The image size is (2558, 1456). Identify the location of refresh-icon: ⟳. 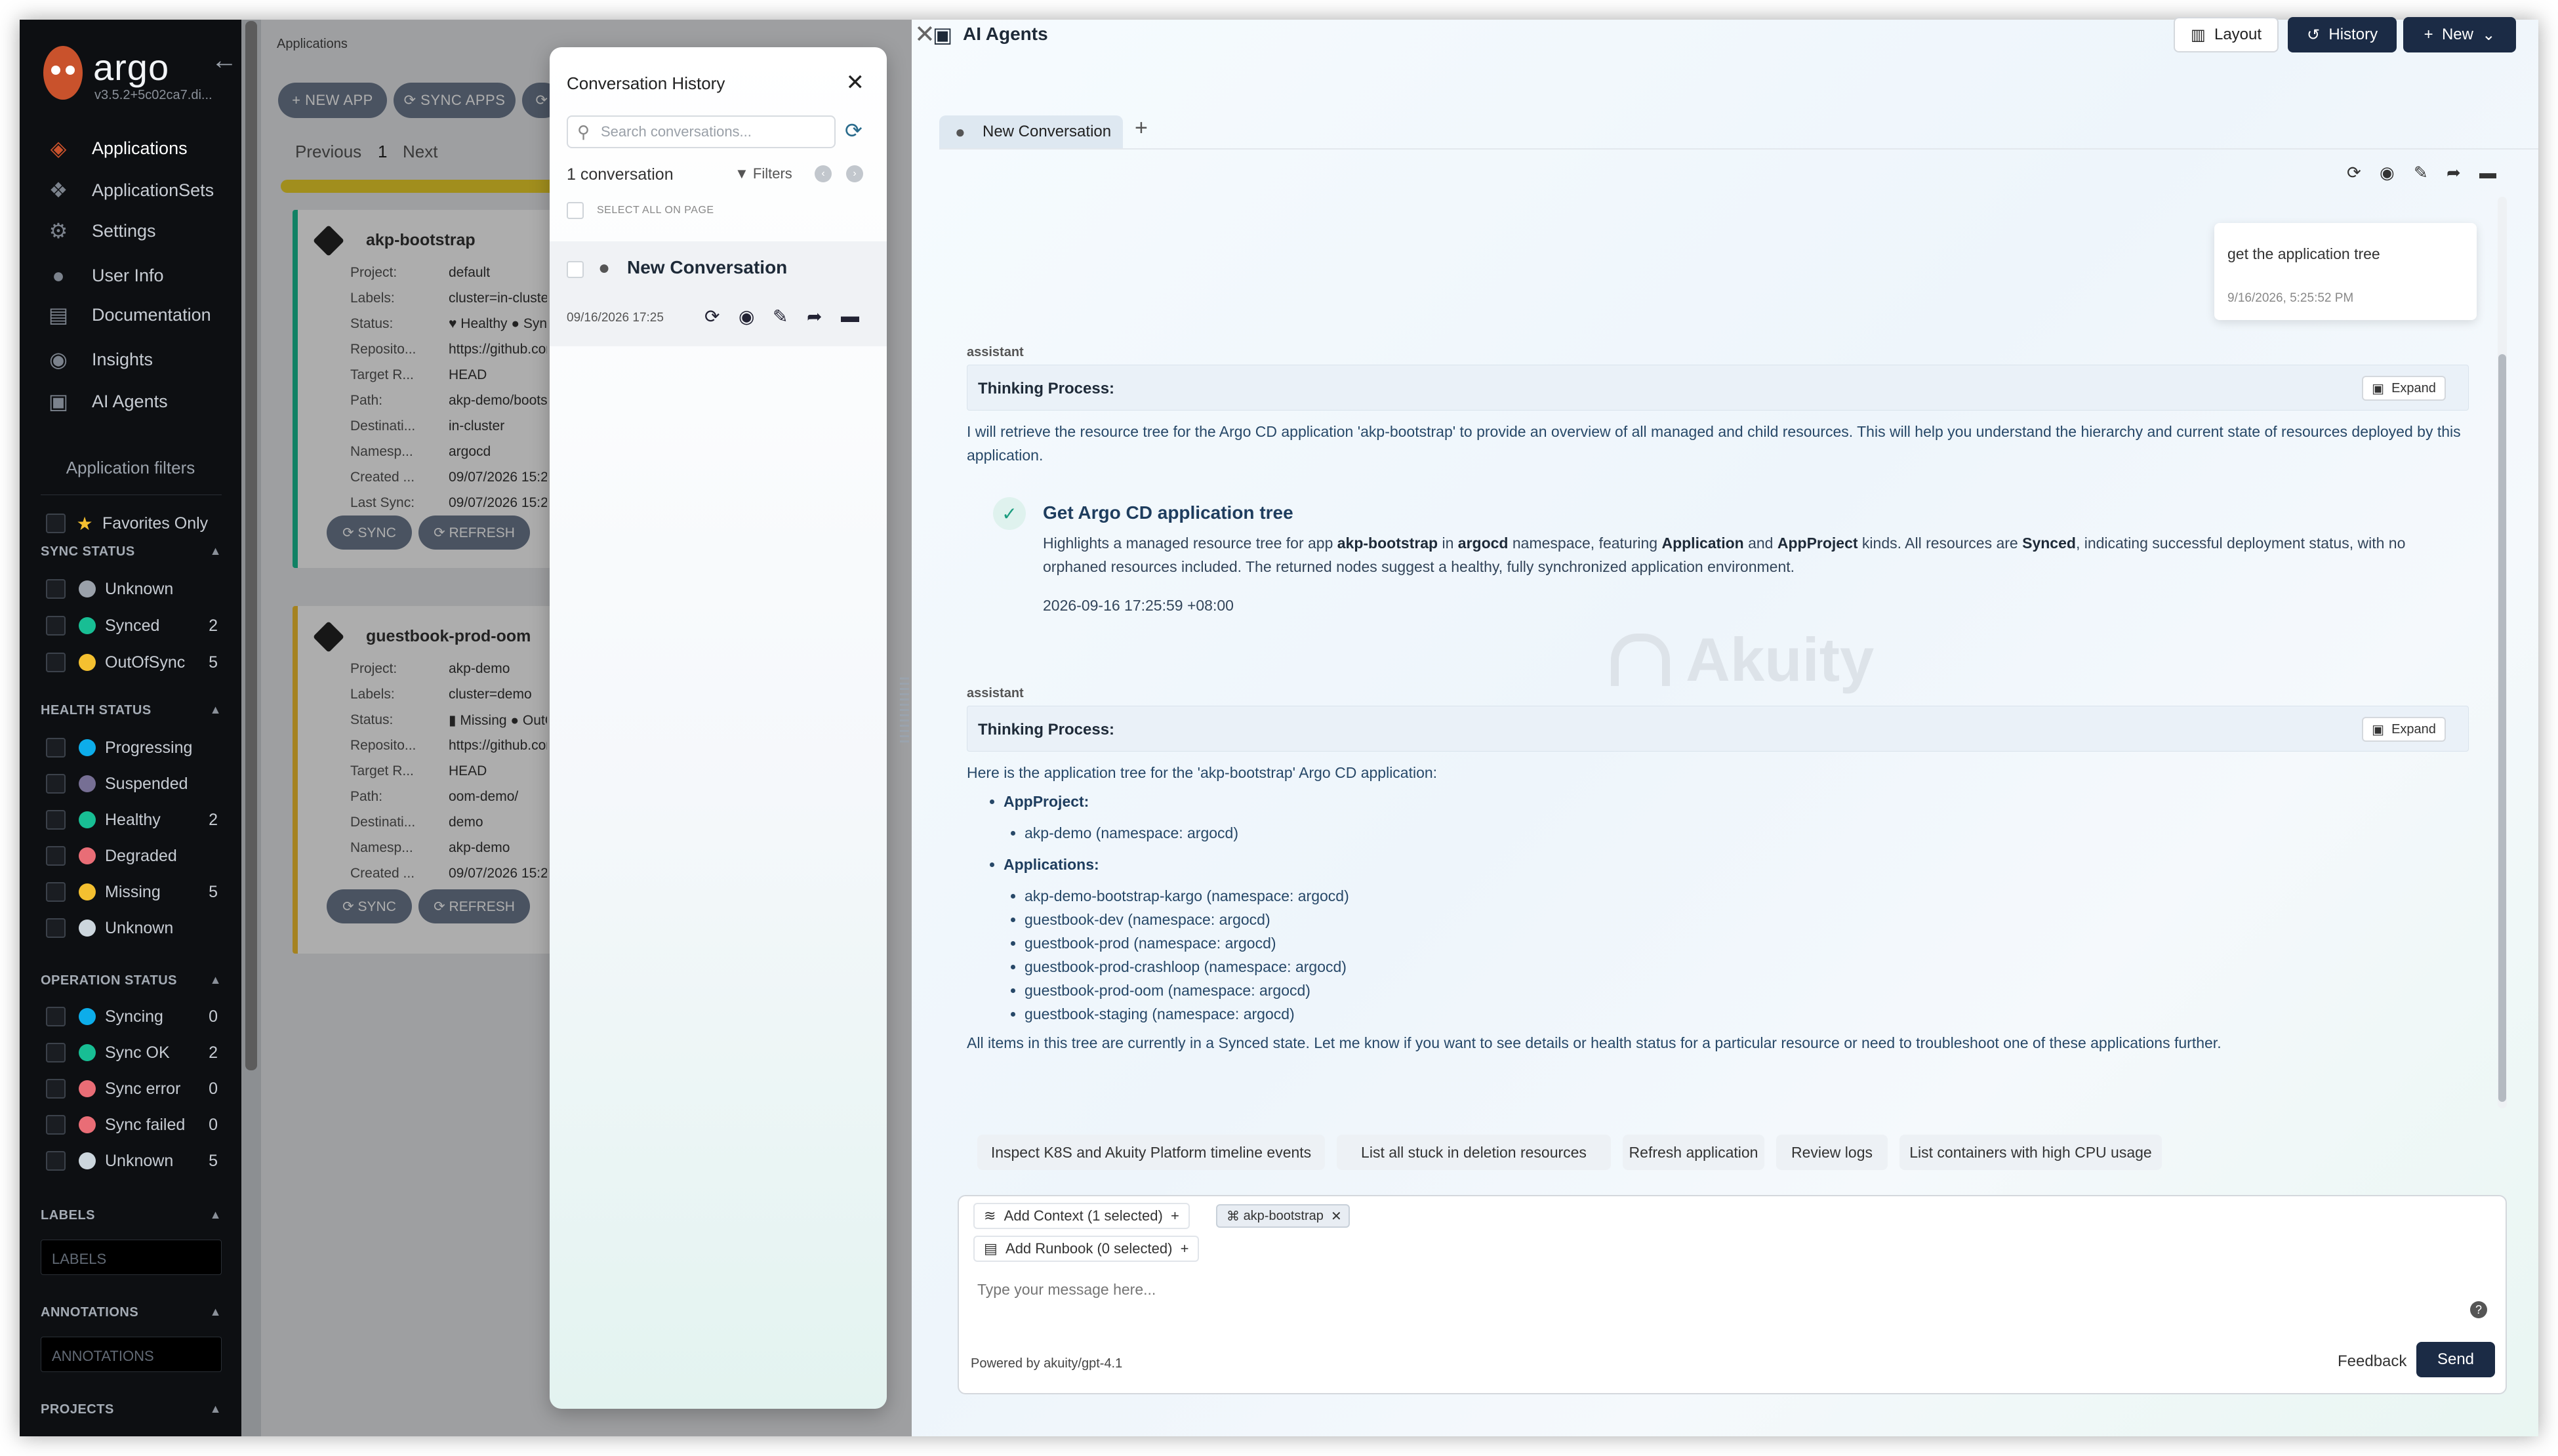
(854, 130).